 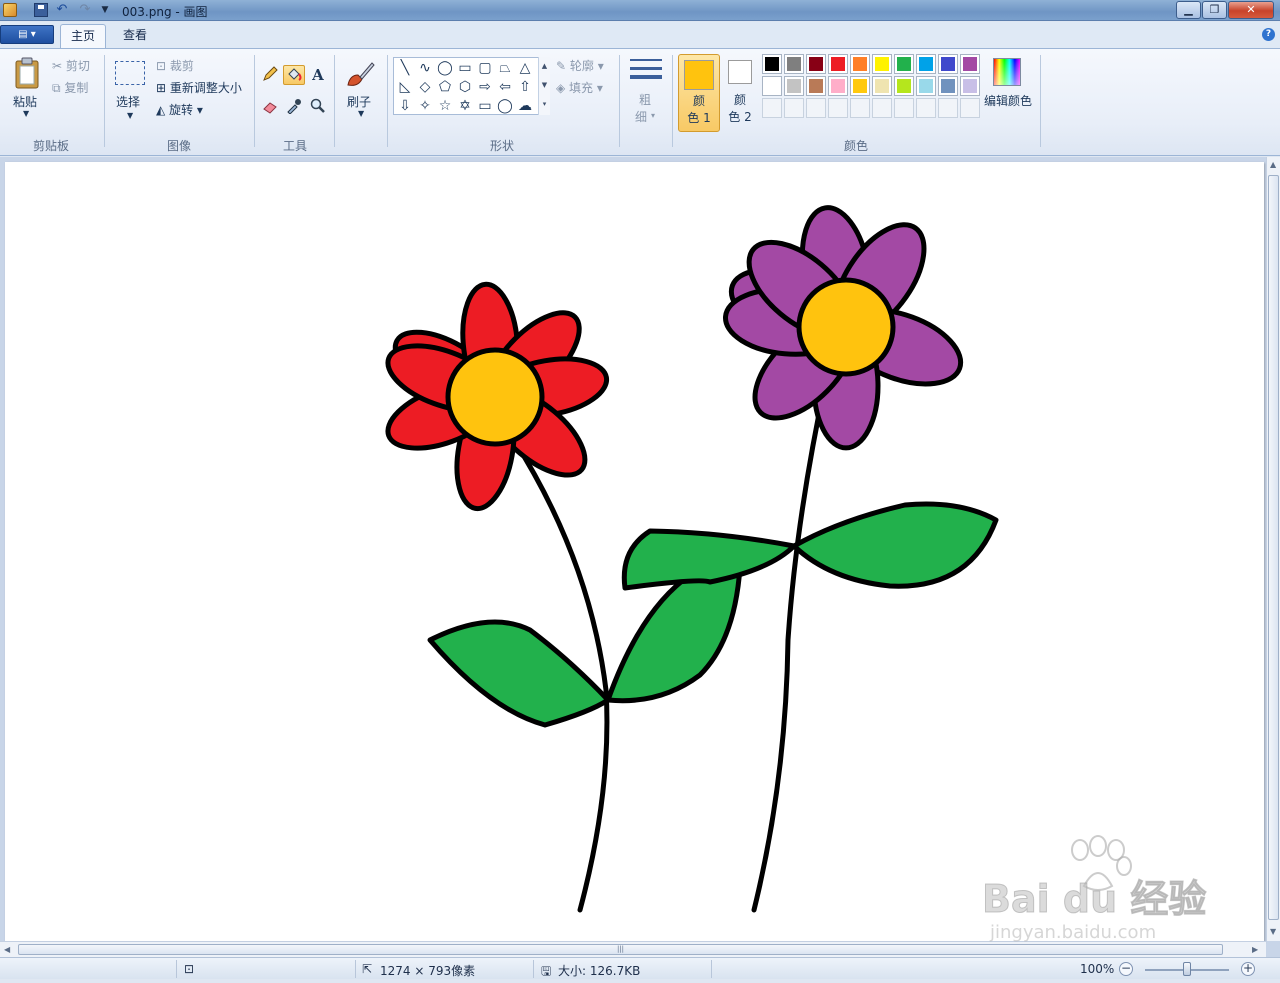 What do you see at coordinates (579, 87) in the screenshot?
I see `fill-button: ◈ 填充 ▾` at bounding box center [579, 87].